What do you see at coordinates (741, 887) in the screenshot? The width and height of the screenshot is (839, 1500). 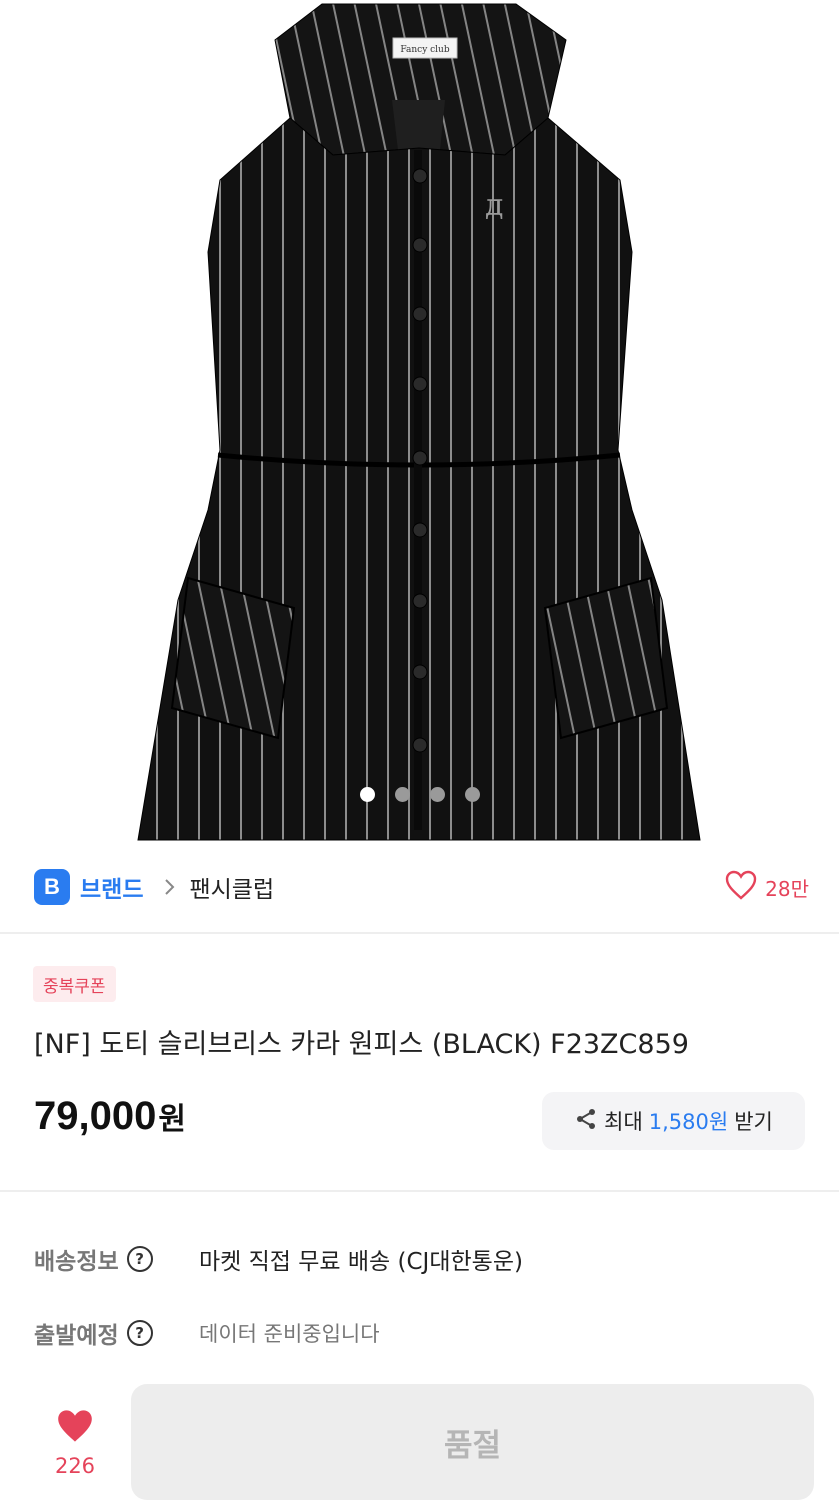 I see `heart-outline-icon` at bounding box center [741, 887].